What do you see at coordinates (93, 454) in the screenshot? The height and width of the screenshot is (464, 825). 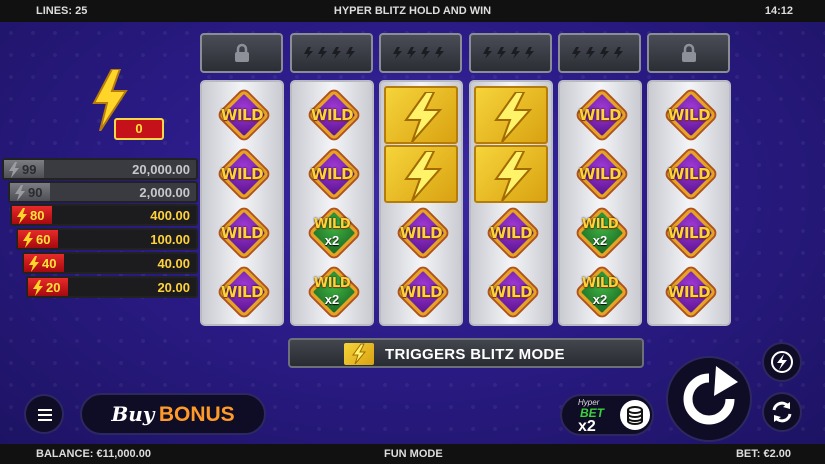 I see `balance-label: BALANCE: €11,000.00` at bounding box center [93, 454].